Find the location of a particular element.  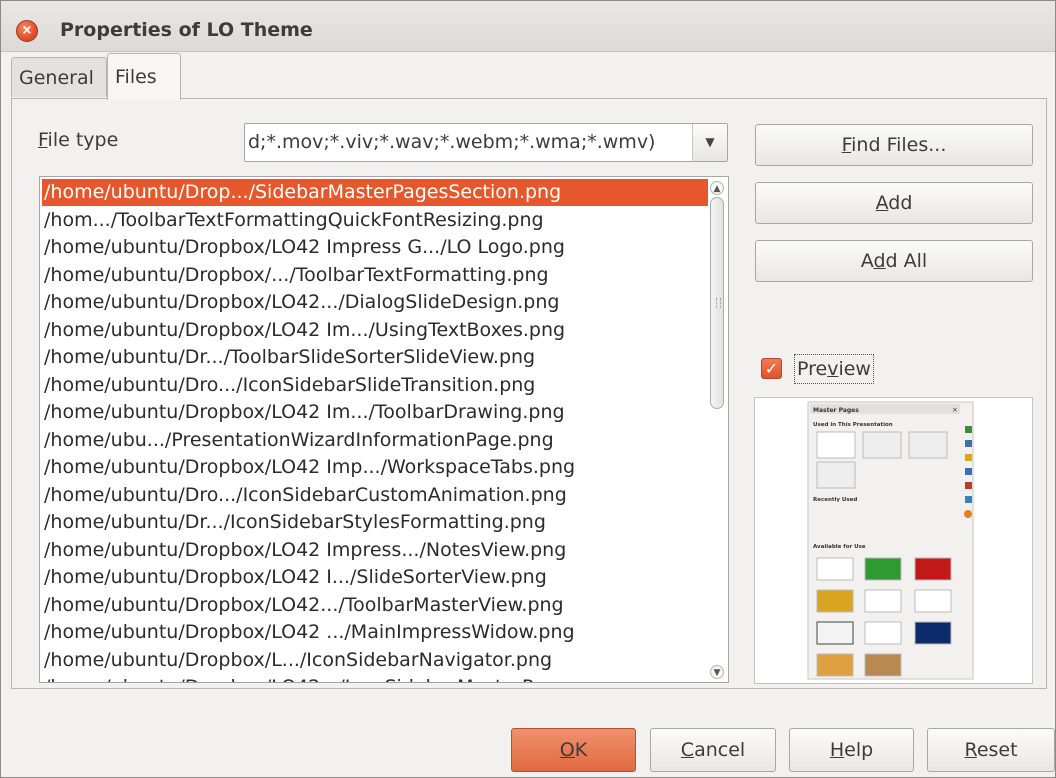

reset-button: Reset is located at coordinates (991, 750).